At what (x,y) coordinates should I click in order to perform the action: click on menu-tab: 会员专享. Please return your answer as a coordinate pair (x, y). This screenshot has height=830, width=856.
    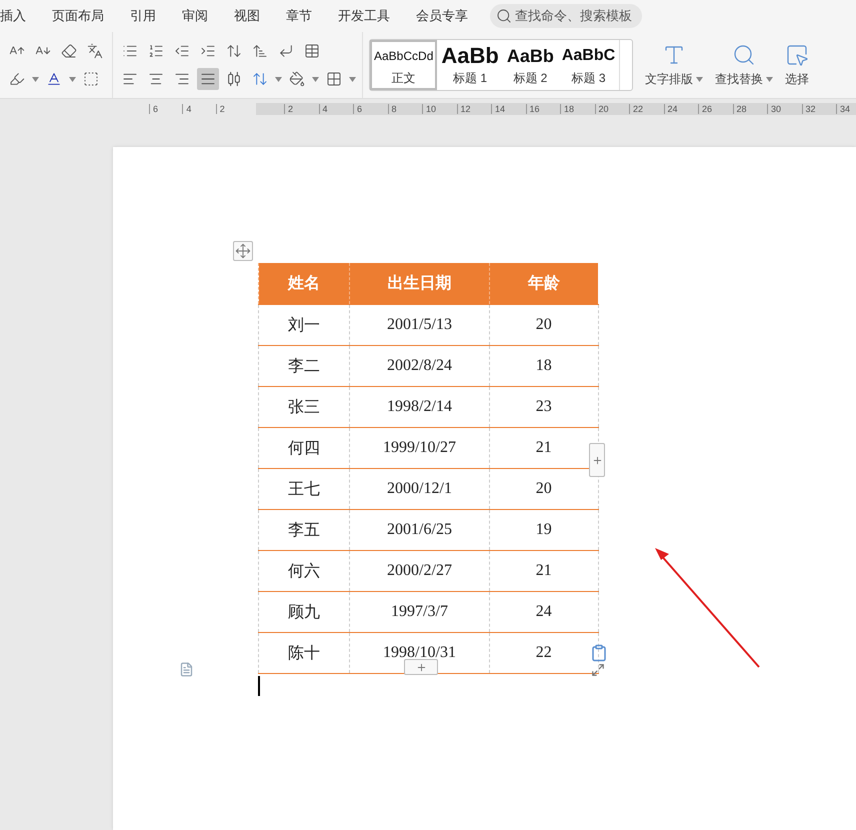
    Looking at the image, I should click on (451, 16).